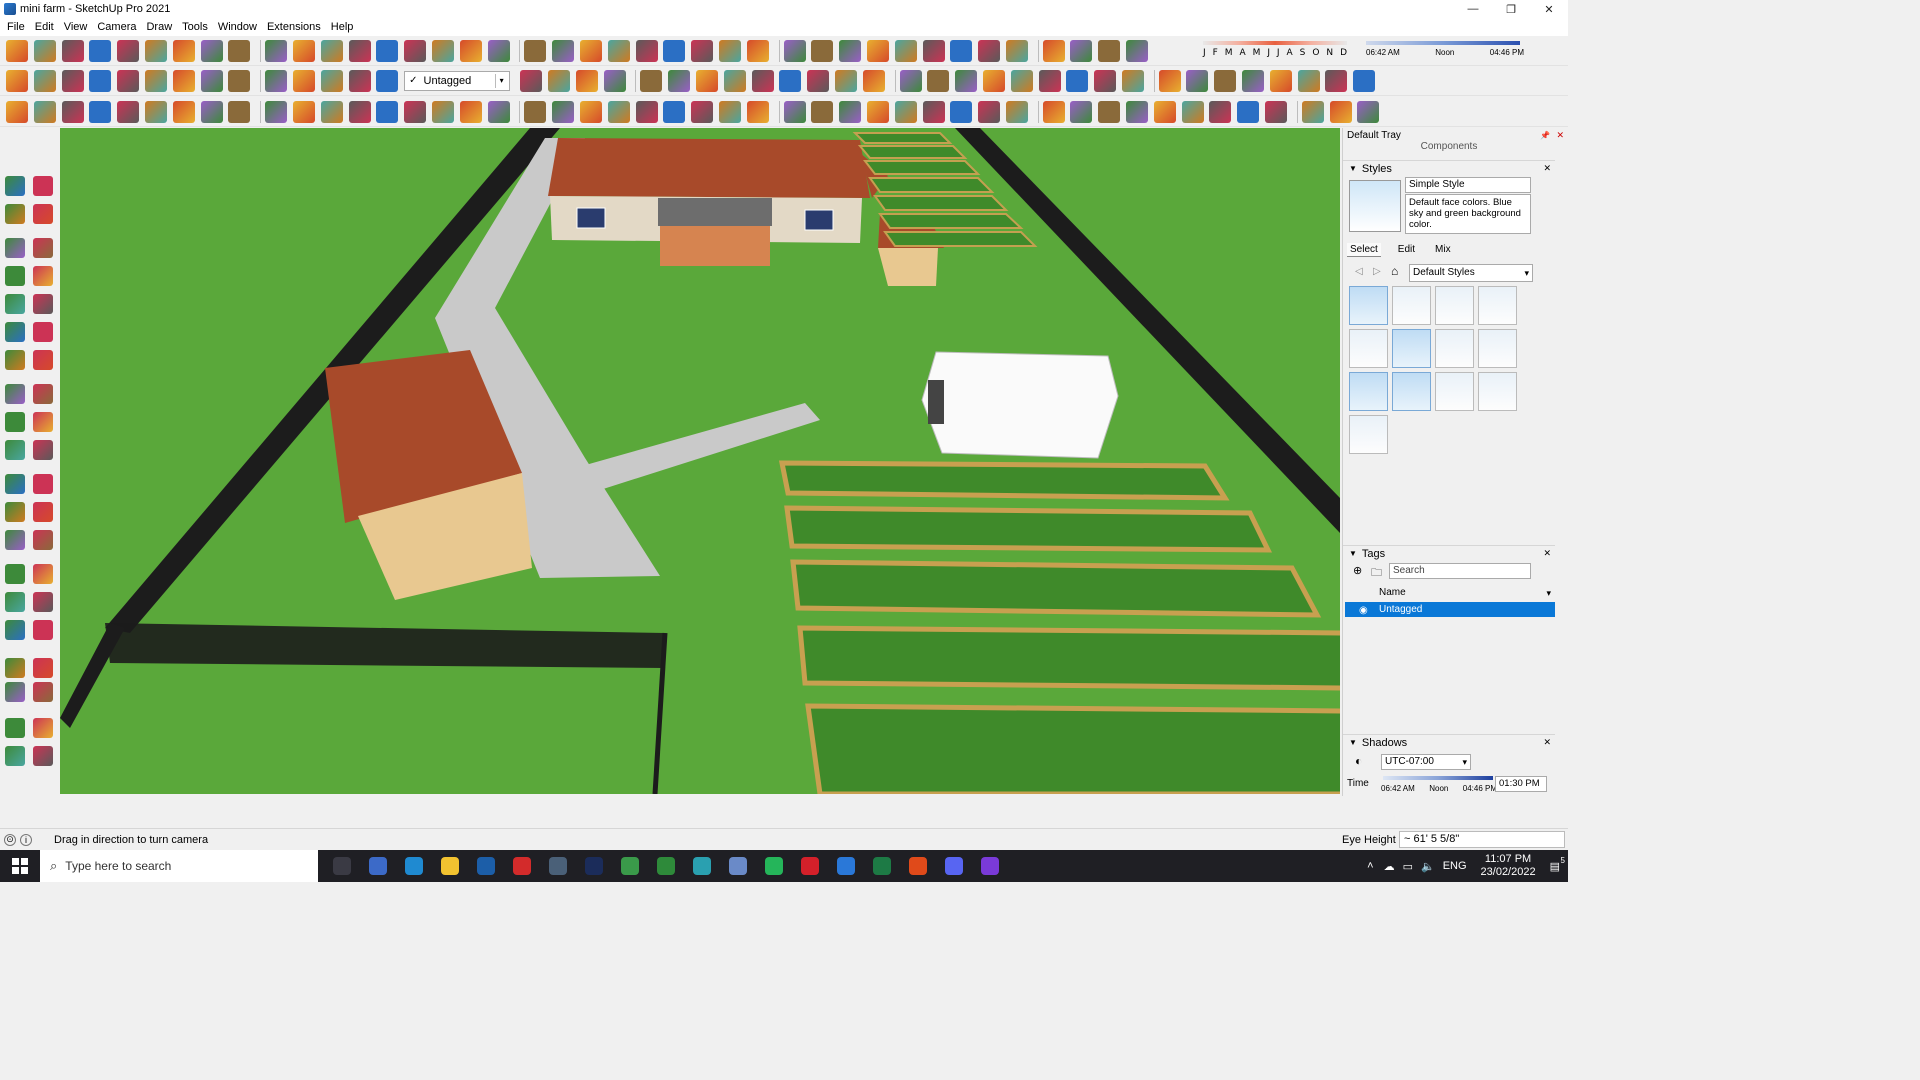  What do you see at coordinates (1308, 80) in the screenshot?
I see `tb2-tool-42-icon` at bounding box center [1308, 80].